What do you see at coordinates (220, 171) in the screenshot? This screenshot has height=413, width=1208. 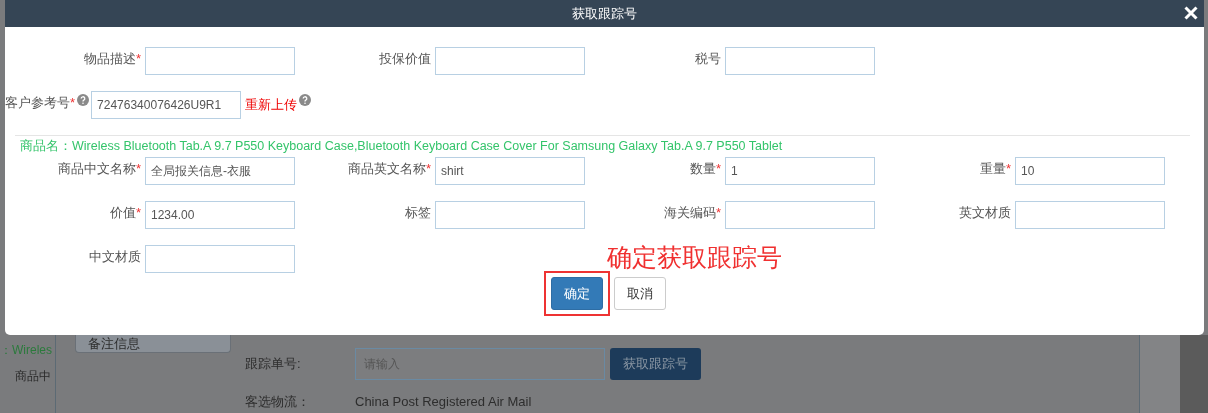 I see `input-field: 全局报关信息-衣服` at bounding box center [220, 171].